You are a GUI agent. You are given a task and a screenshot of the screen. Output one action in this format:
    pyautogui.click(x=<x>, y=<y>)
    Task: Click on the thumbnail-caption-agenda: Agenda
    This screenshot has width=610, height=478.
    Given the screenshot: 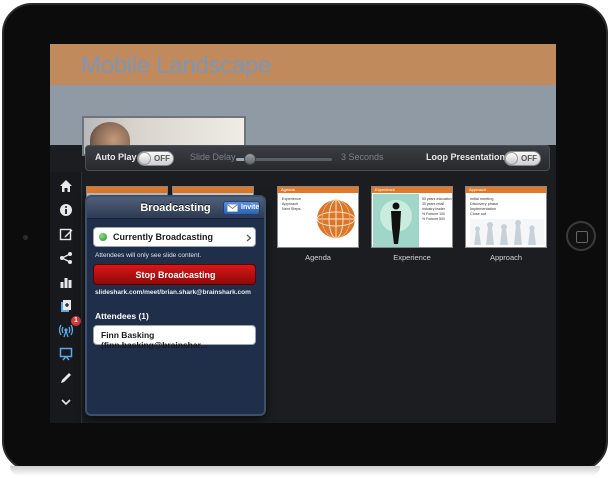 What is the action you would take?
    pyautogui.click(x=318, y=257)
    